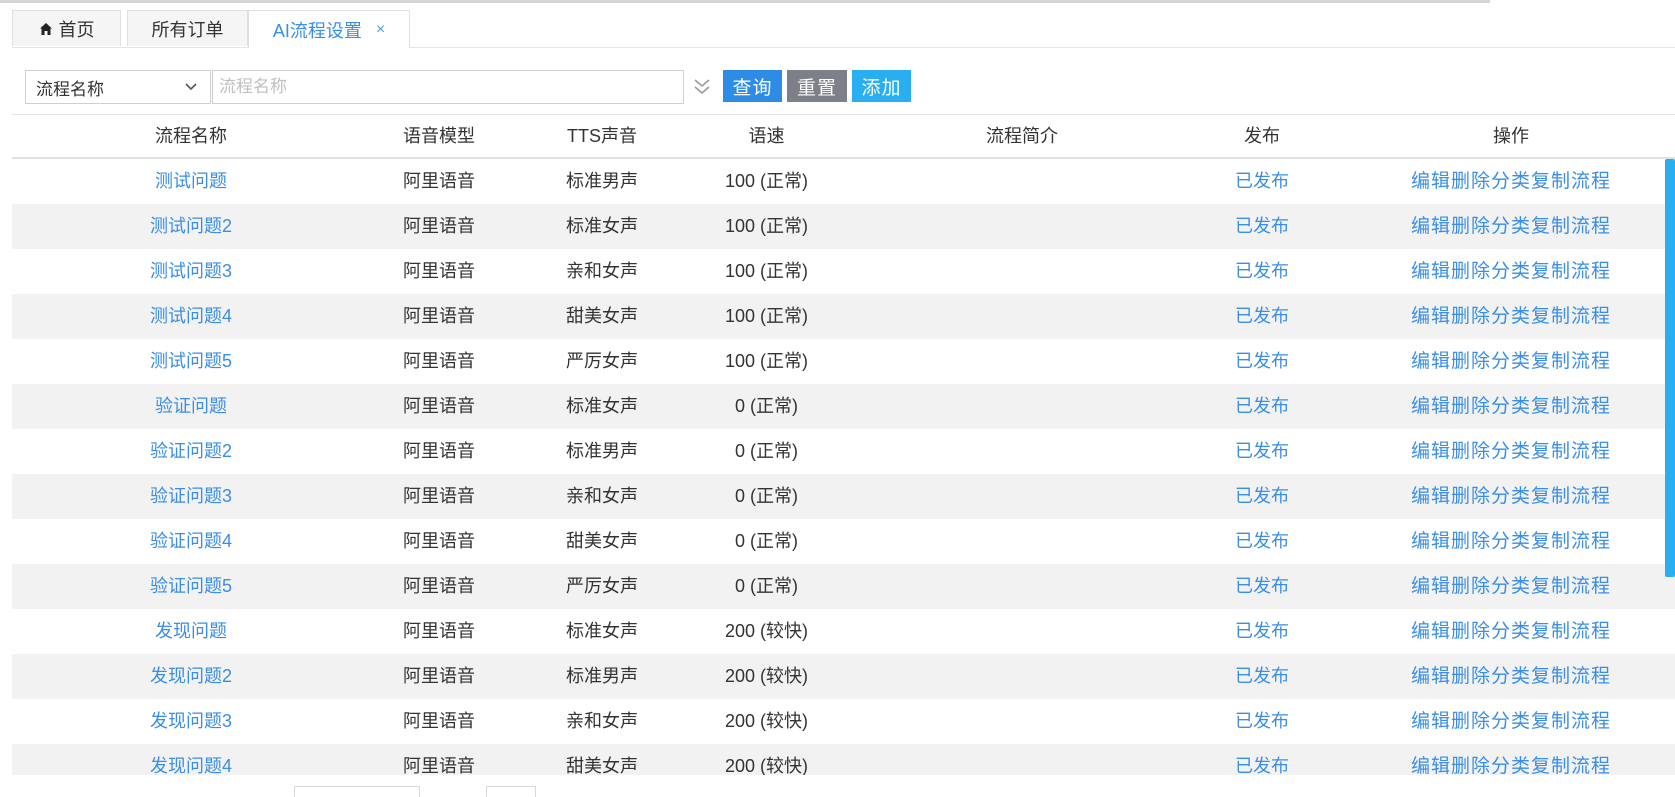  What do you see at coordinates (702, 87) in the screenshot?
I see `double-chevron-down-icon` at bounding box center [702, 87].